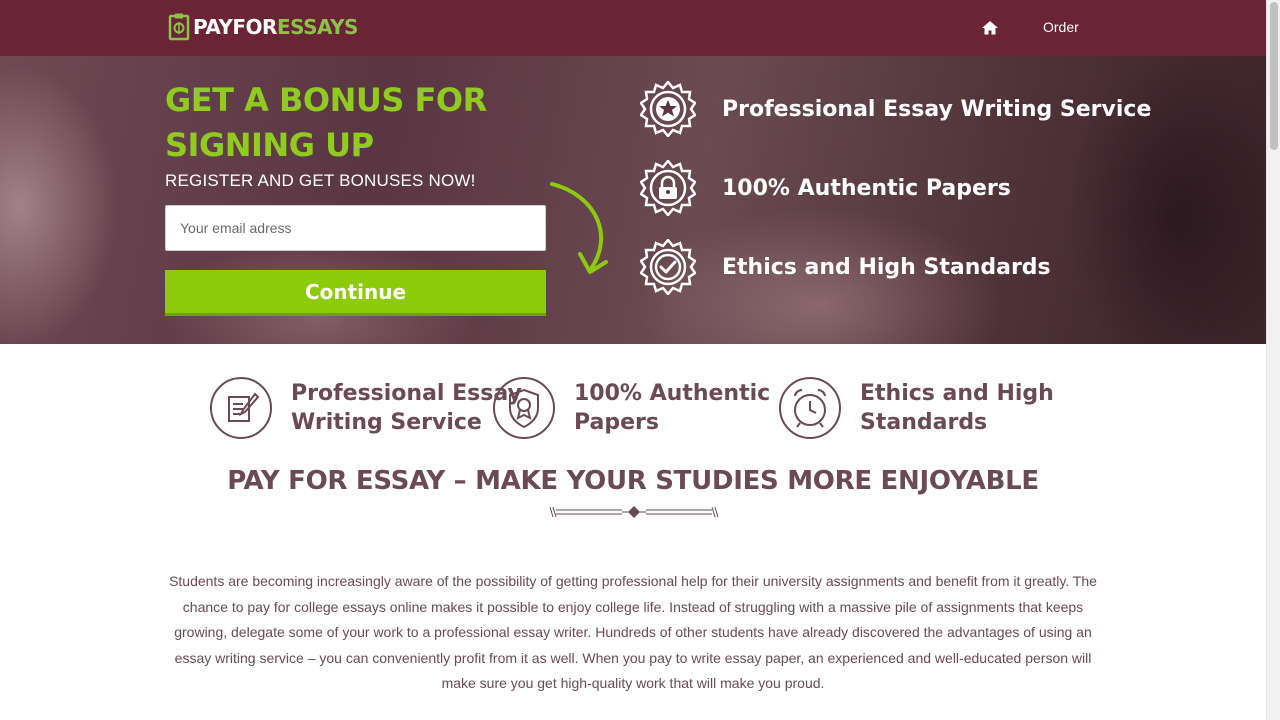  What do you see at coordinates (924, 422) in the screenshot?
I see `benefit-label-line2: Standards` at bounding box center [924, 422].